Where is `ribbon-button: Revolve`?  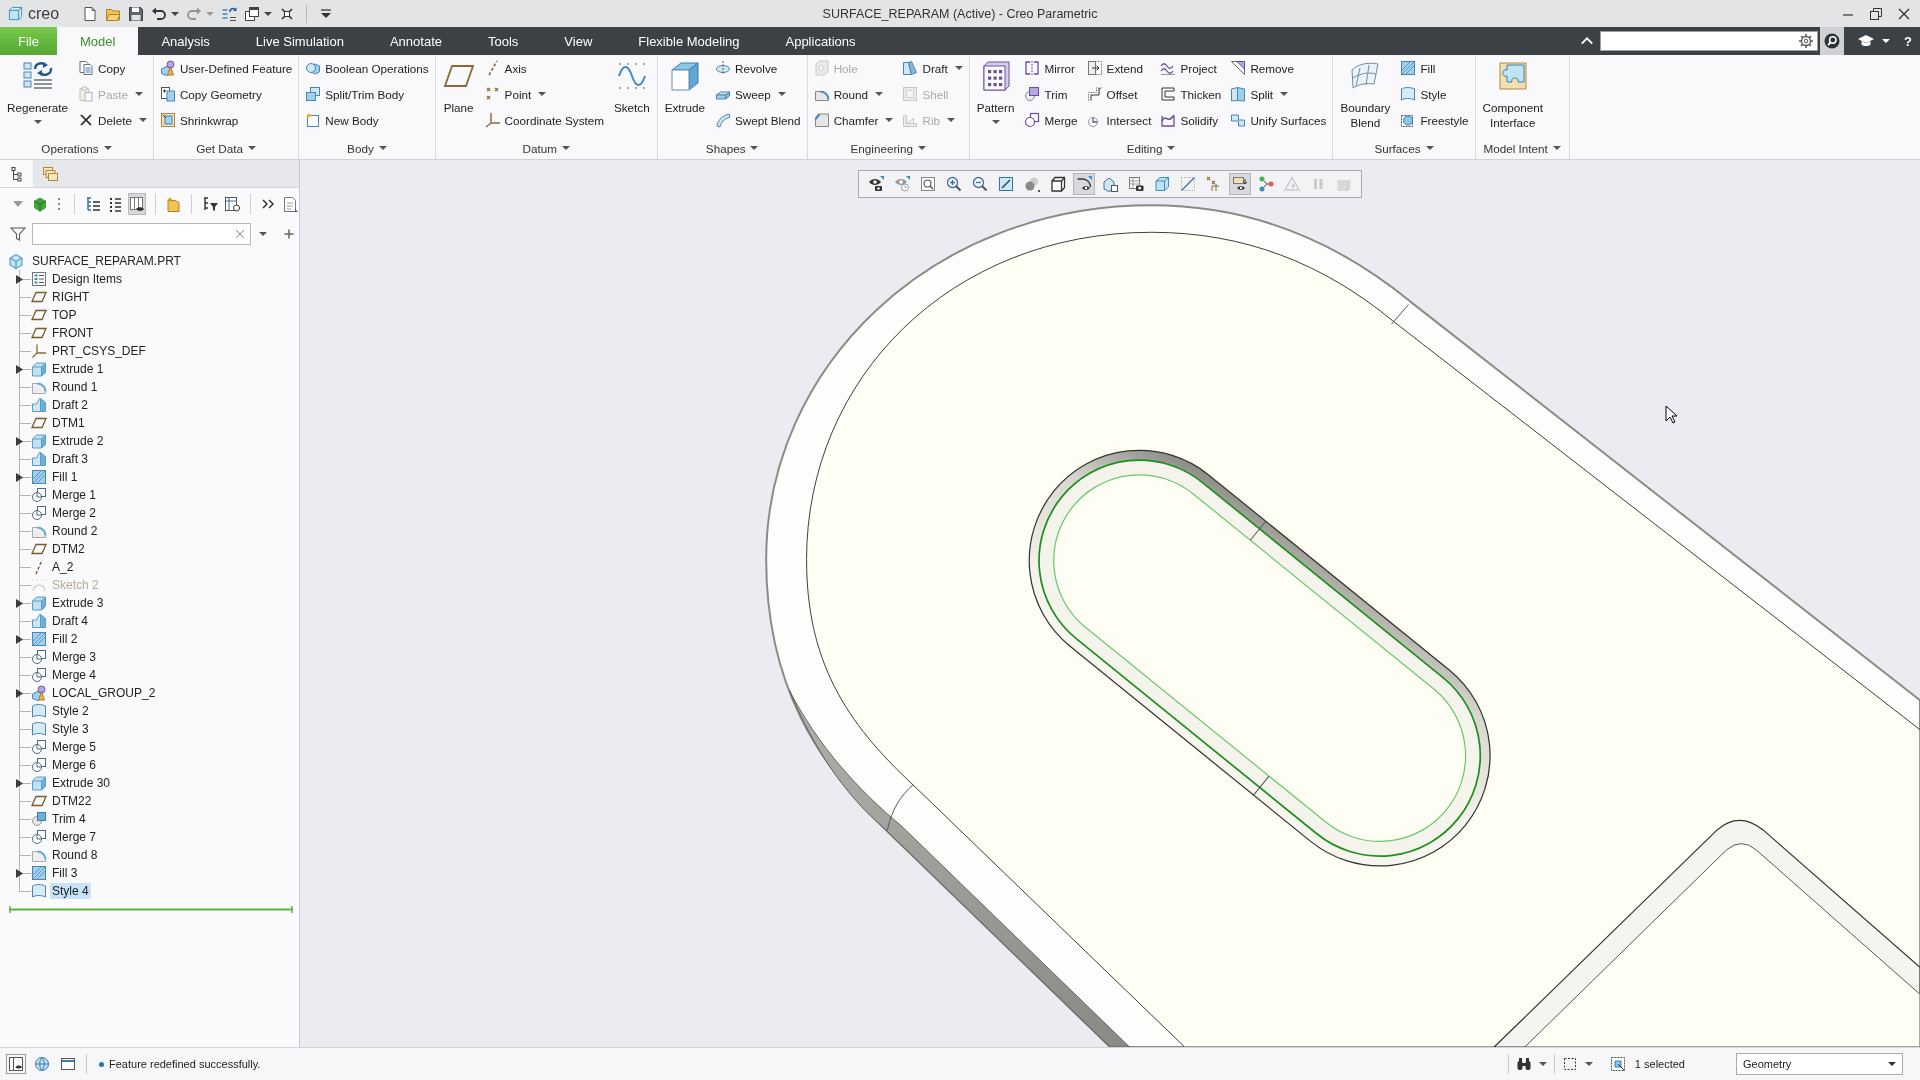
ribbon-button: Revolve is located at coordinates (758, 68).